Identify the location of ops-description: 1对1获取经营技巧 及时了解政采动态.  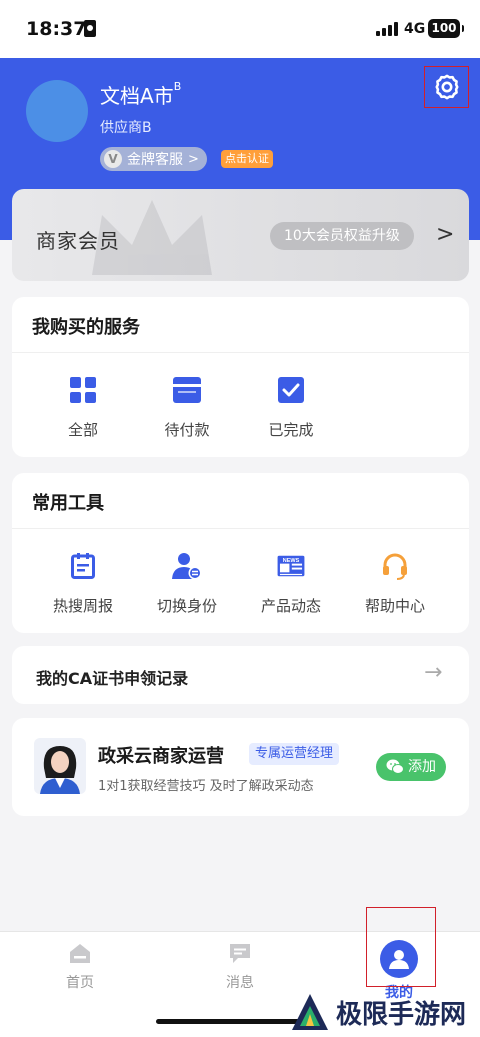
(206, 786).